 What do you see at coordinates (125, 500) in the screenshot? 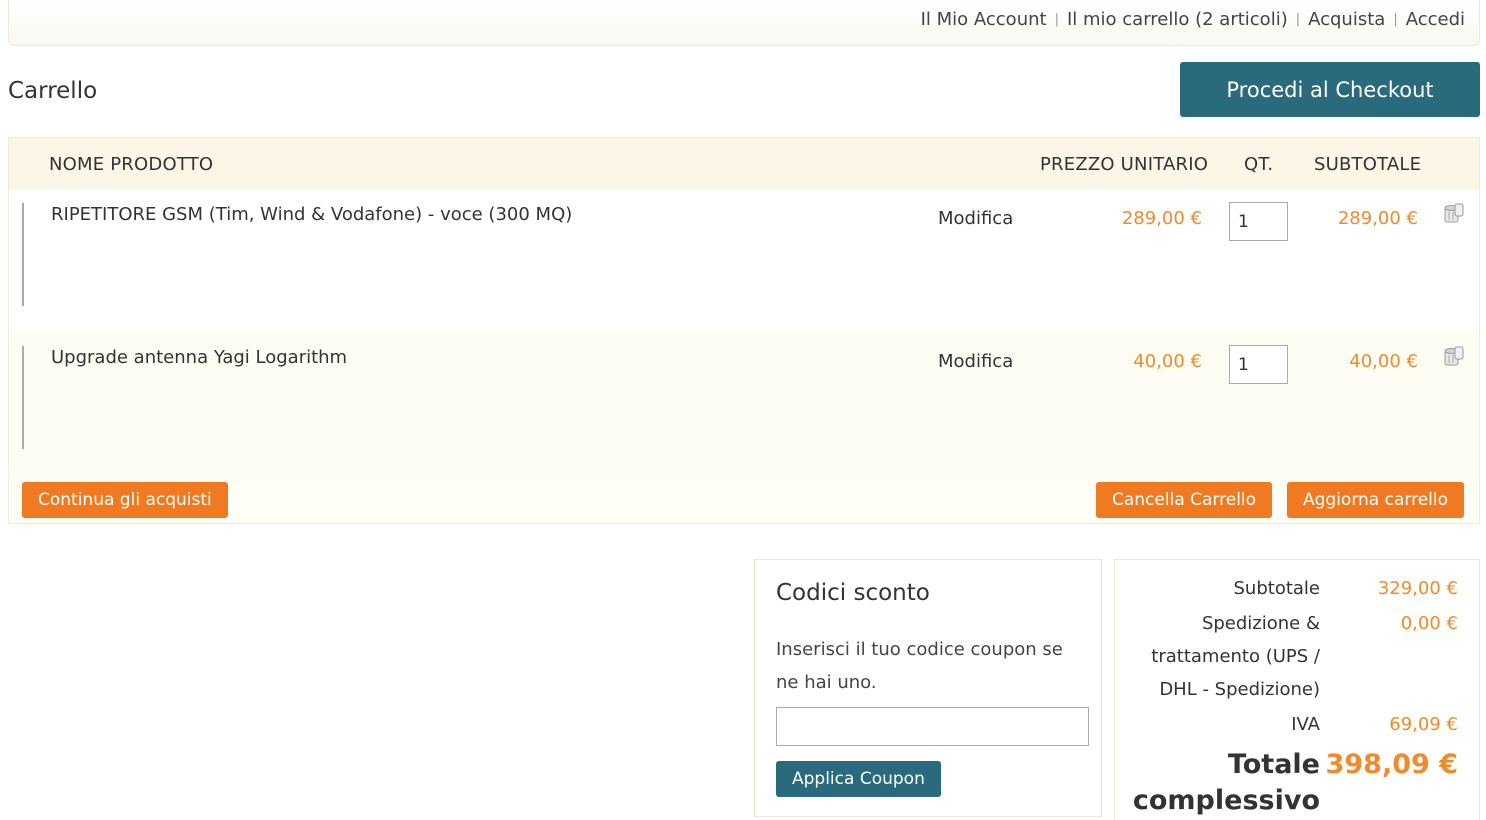
I see `continue-shopping-button: Continua gli acquisti` at bounding box center [125, 500].